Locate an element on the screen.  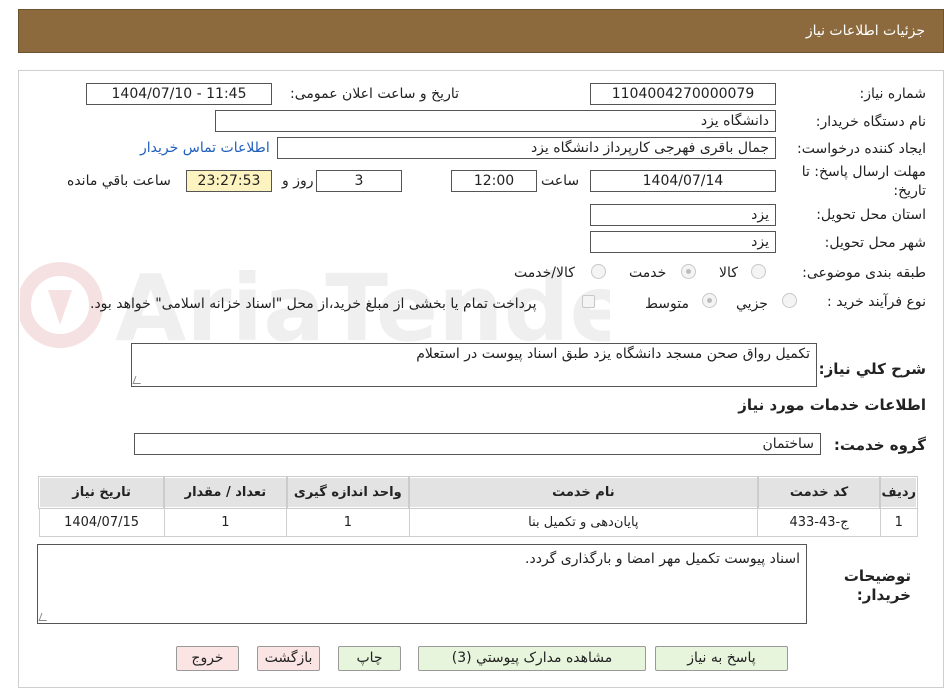
deadline-date-field: 1404/07/14 is located at coordinates (683, 181).